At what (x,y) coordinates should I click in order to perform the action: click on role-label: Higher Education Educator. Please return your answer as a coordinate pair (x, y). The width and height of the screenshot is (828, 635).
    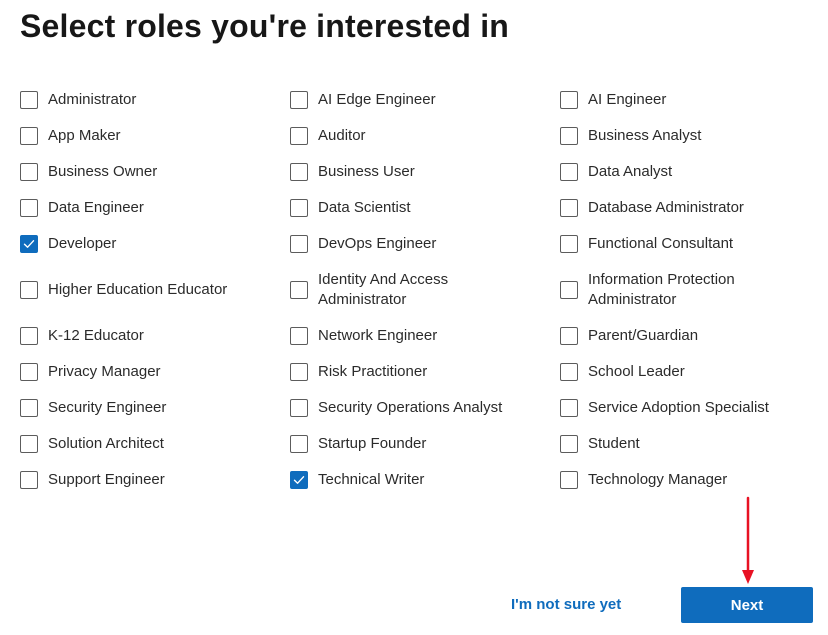
    Looking at the image, I should click on (138, 289).